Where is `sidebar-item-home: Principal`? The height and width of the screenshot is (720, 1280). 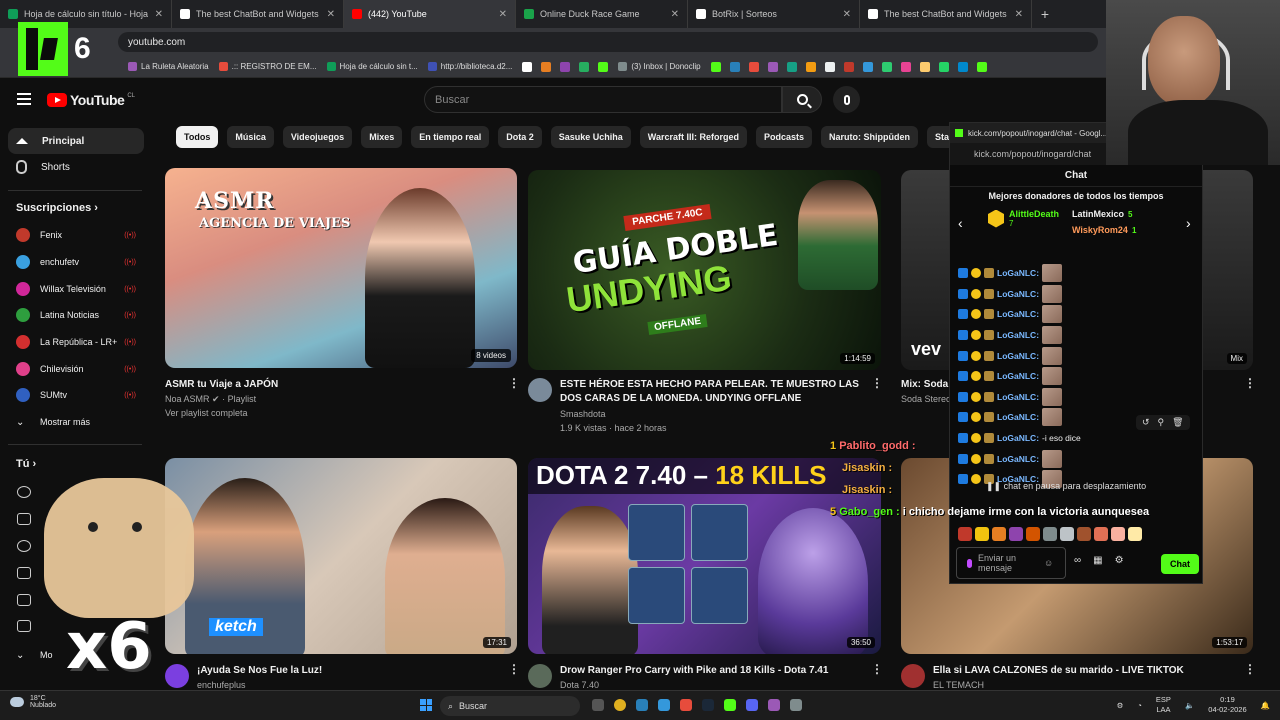
sidebar-item-home: Principal is located at coordinates (76, 141).